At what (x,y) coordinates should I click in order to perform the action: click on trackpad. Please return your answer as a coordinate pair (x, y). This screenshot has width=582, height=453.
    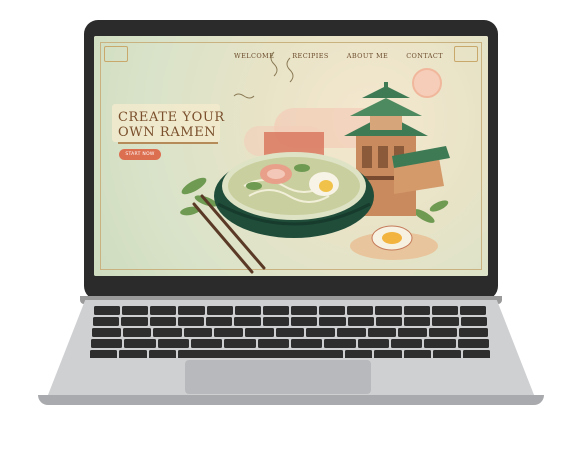
    Looking at the image, I should click on (278, 377).